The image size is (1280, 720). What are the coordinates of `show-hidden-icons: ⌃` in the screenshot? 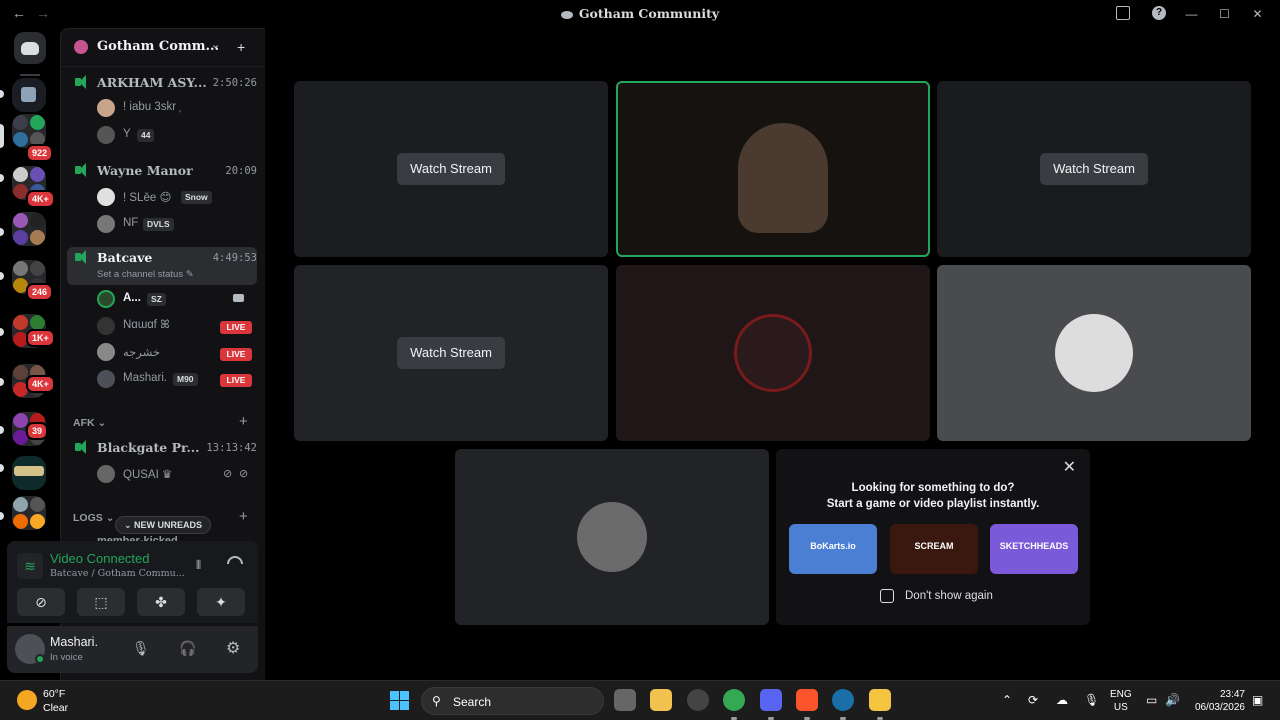 It's located at (1007, 700).